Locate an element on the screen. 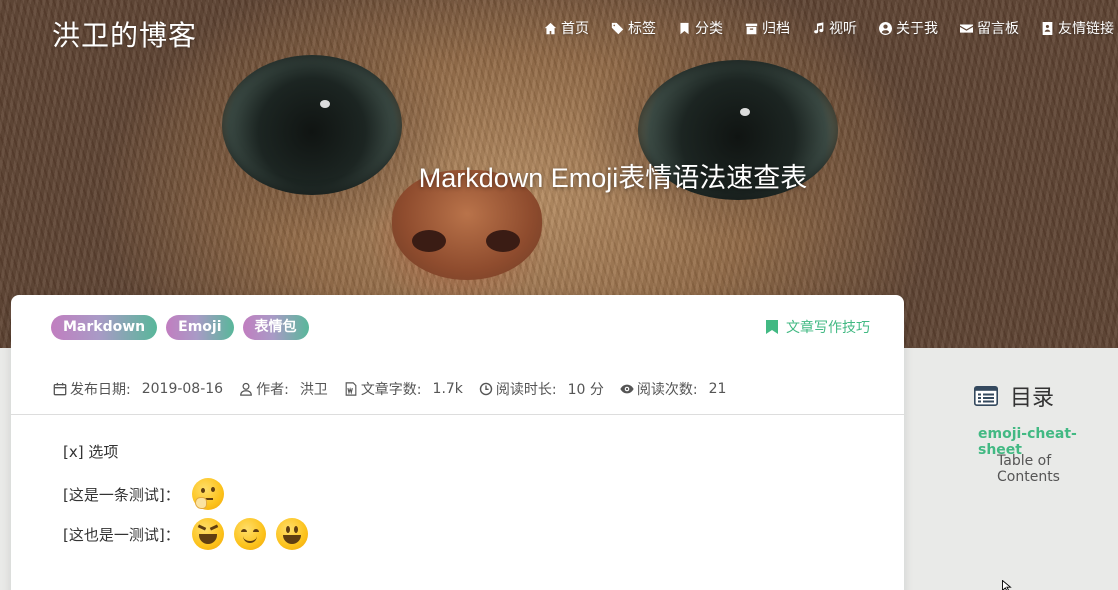 This screenshot has width=1118, height=590. meta-views-value: 21 is located at coordinates (717, 389).